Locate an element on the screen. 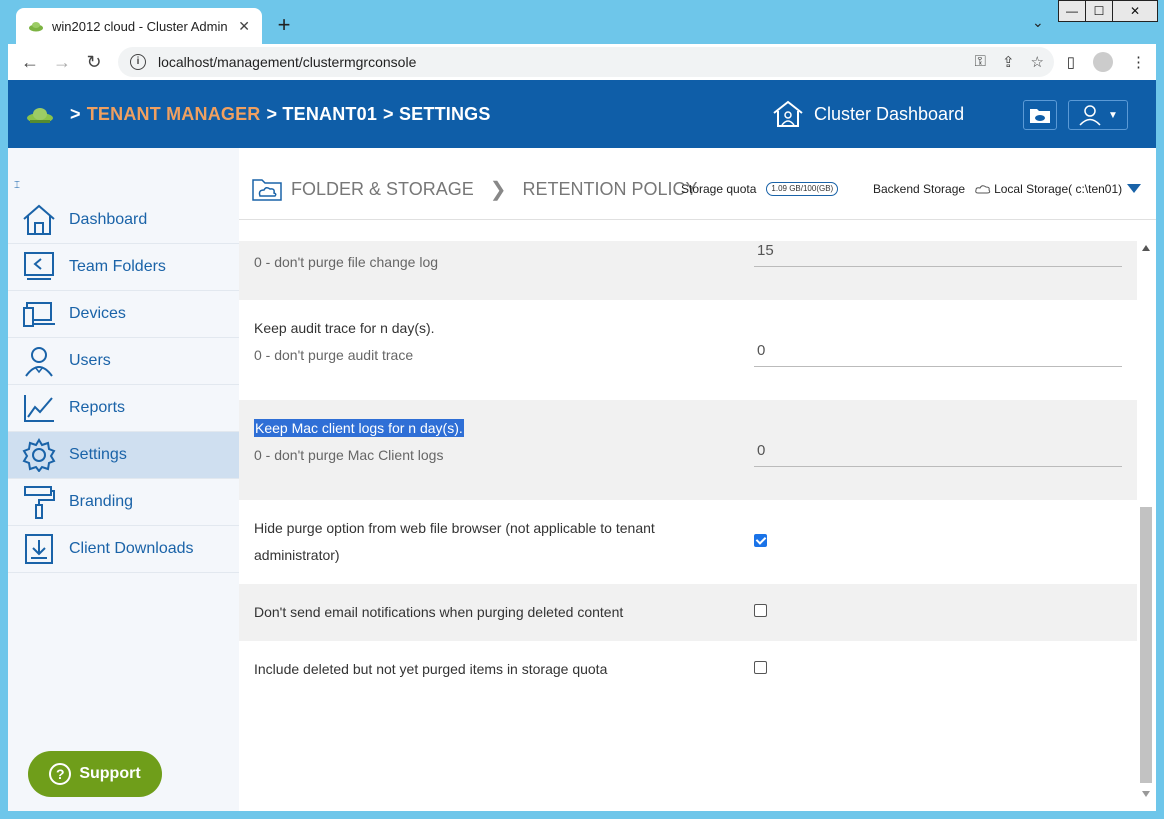  hide-purge-checkbox is located at coordinates (760, 540).